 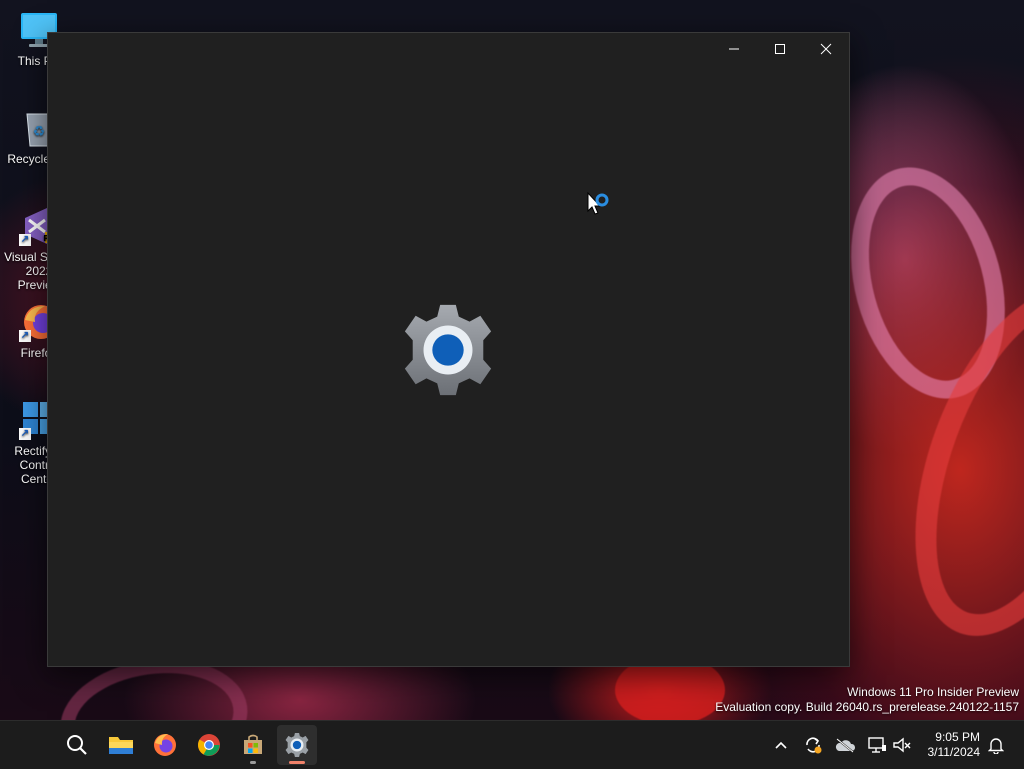 I want to click on bell-icon, so click(x=996, y=746).